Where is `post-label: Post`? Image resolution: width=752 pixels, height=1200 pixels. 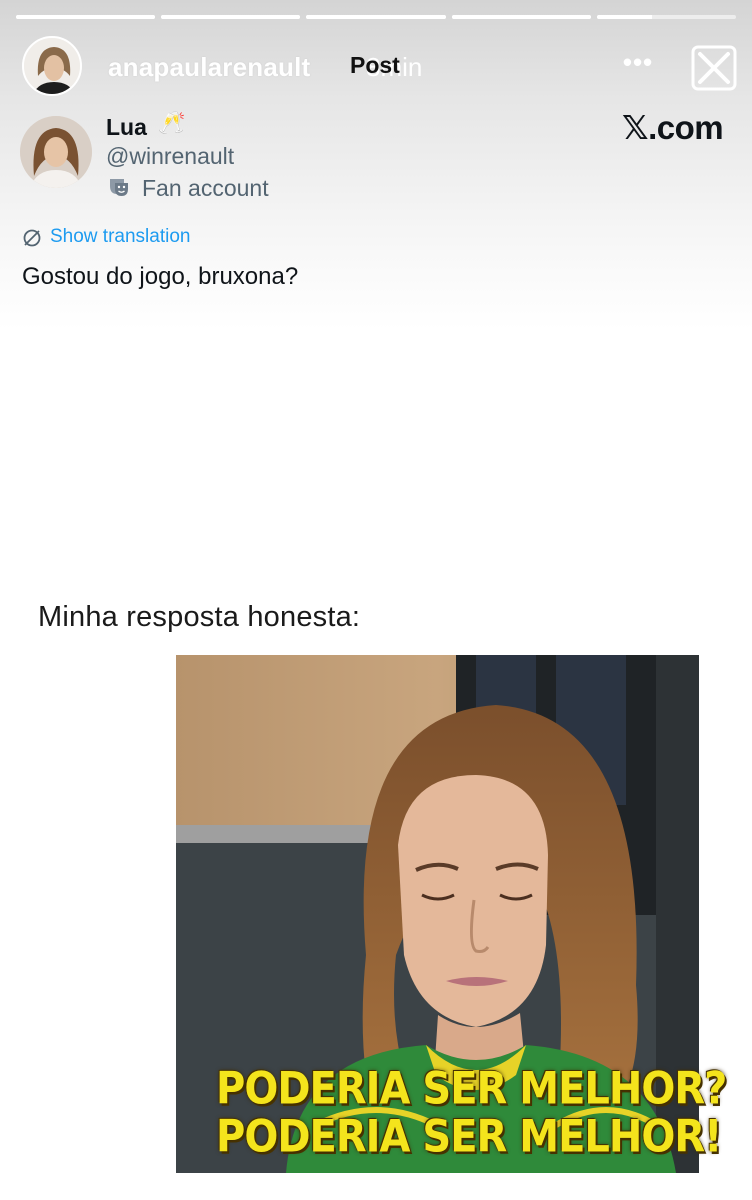 post-label: Post is located at coordinates (375, 65).